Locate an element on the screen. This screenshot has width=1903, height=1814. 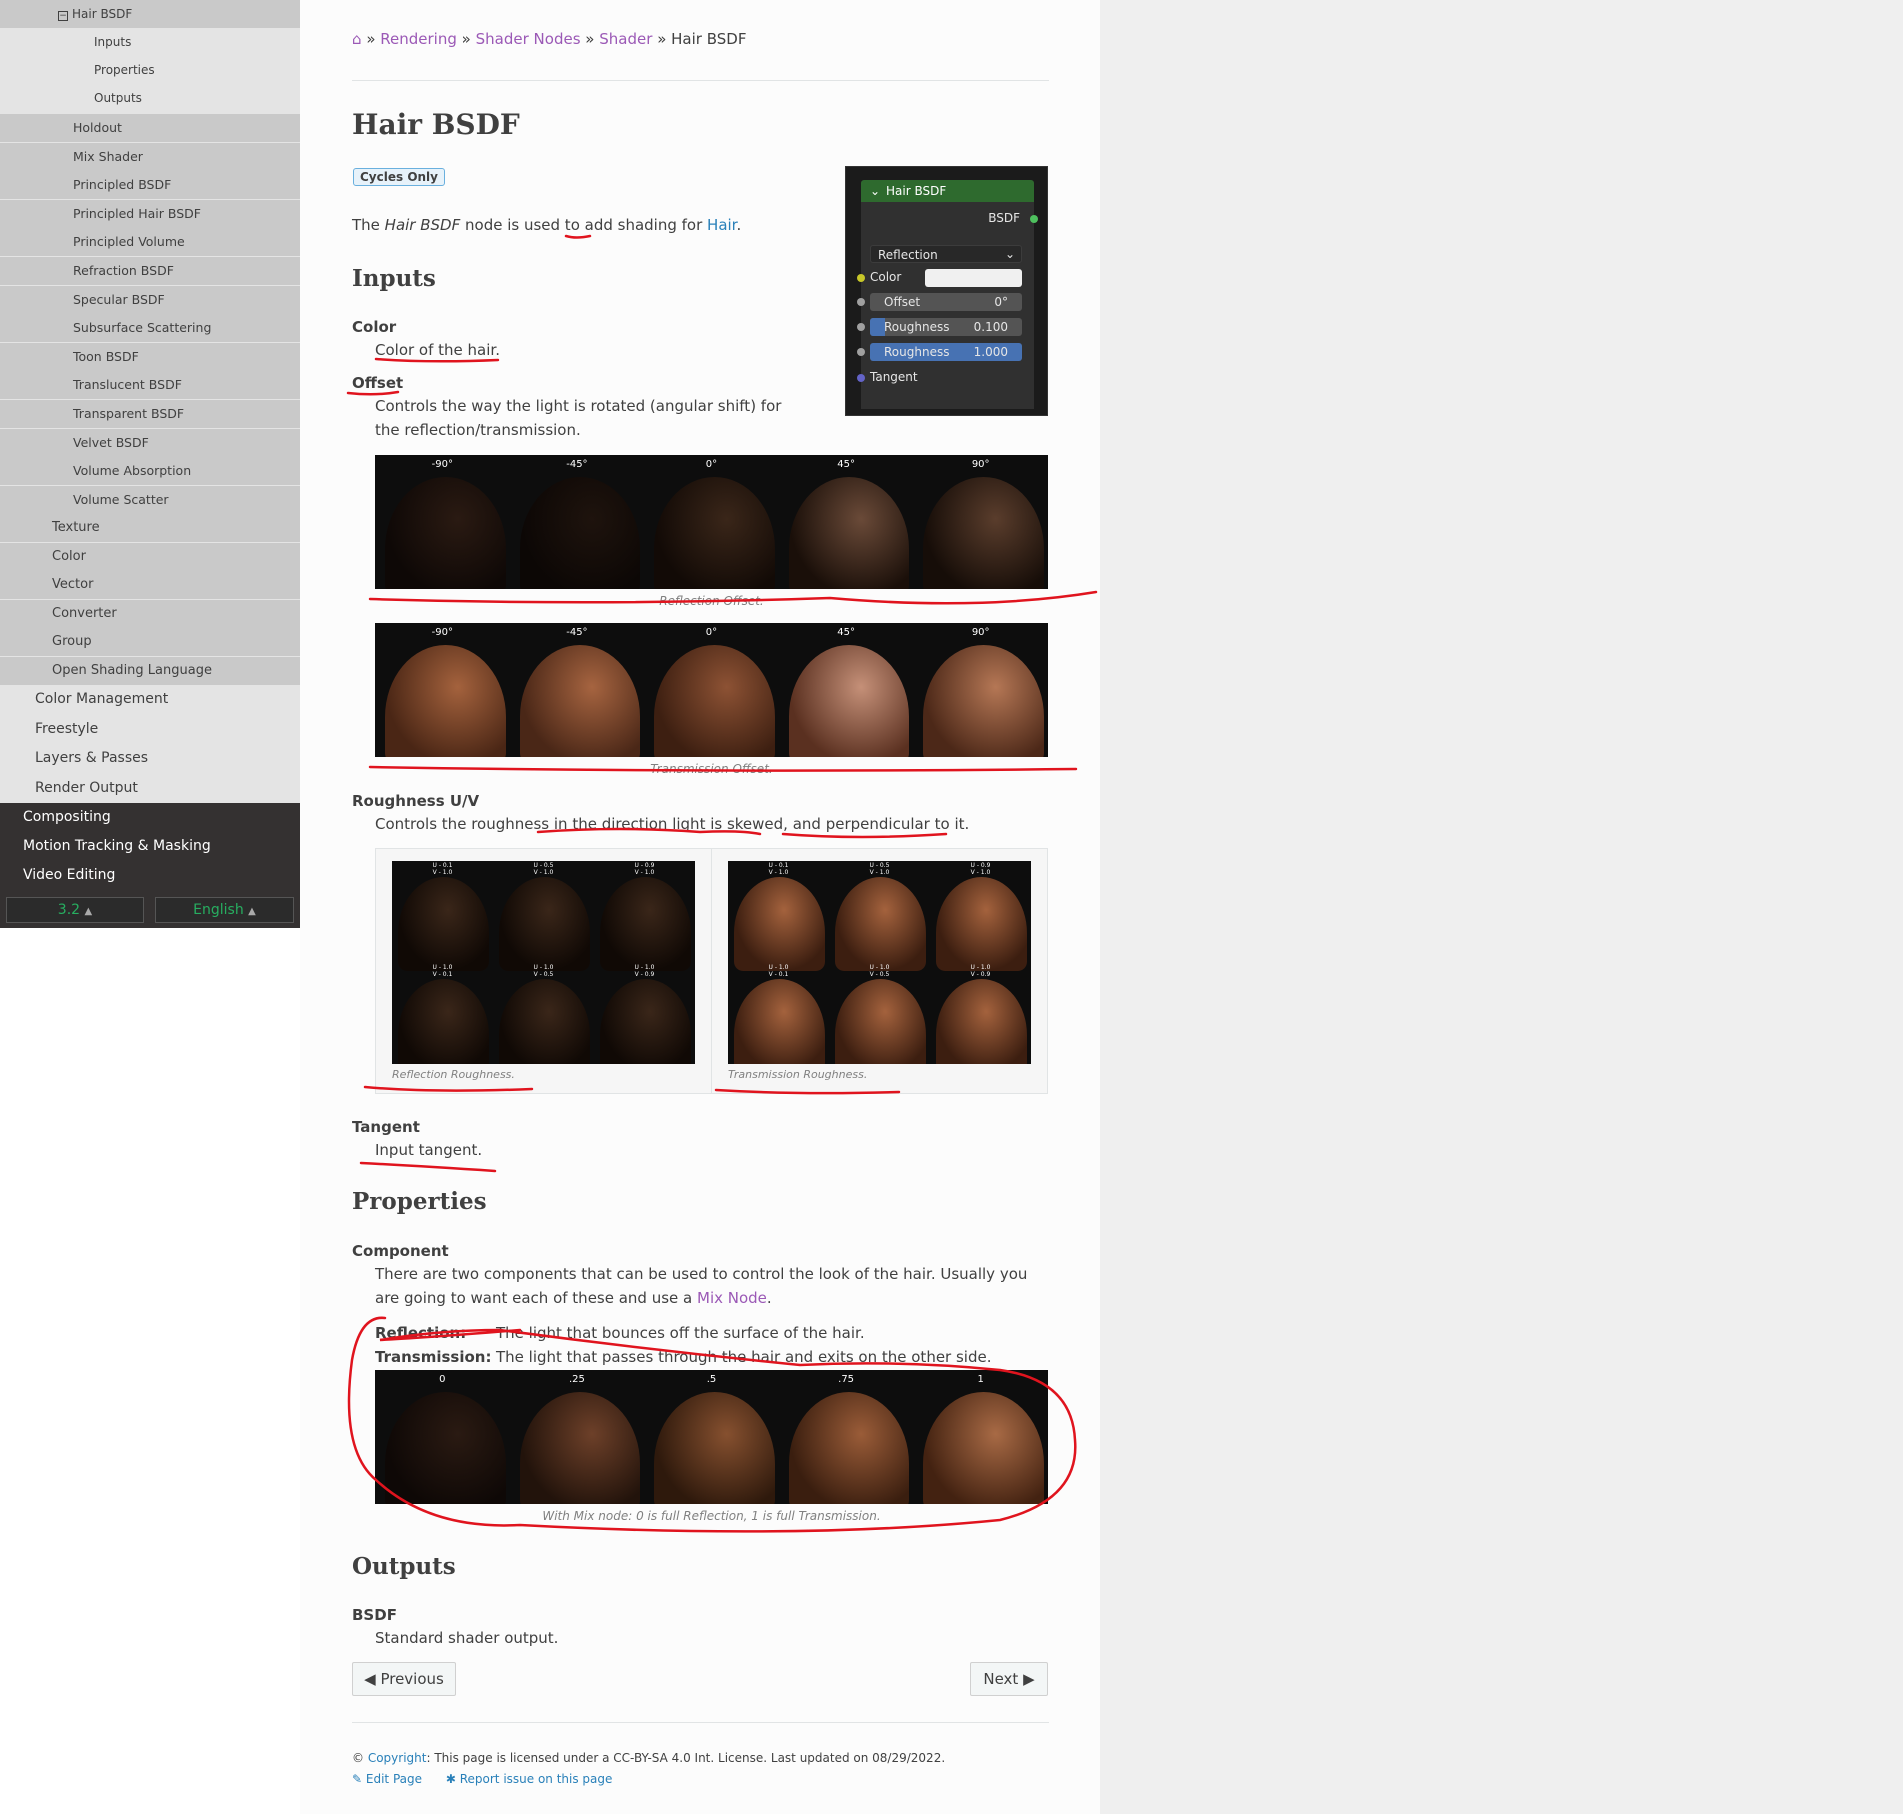
sidebar-item-node-category: Color is located at coordinates (150, 556).